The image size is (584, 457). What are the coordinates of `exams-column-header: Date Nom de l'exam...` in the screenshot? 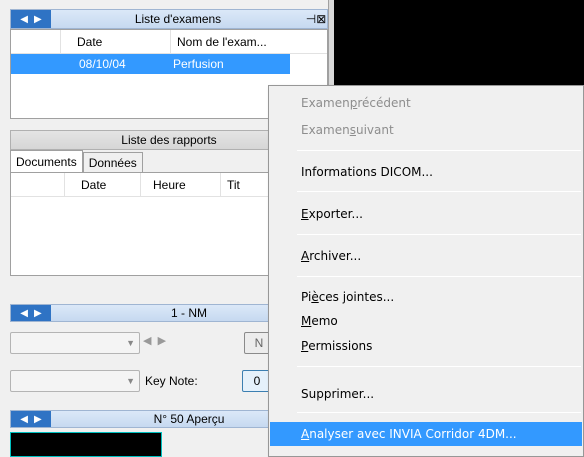 It's located at (169, 42).